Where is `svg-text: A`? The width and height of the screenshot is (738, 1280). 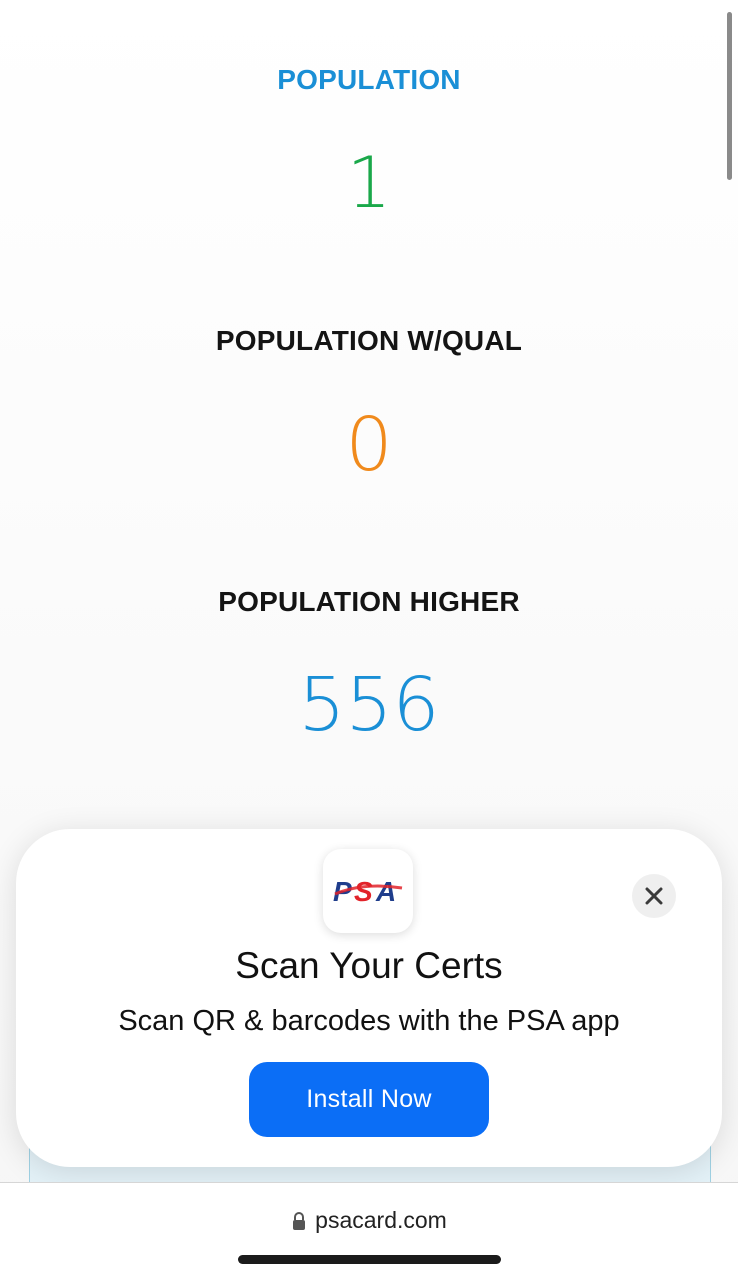
svg-text: A is located at coordinates (385, 891).